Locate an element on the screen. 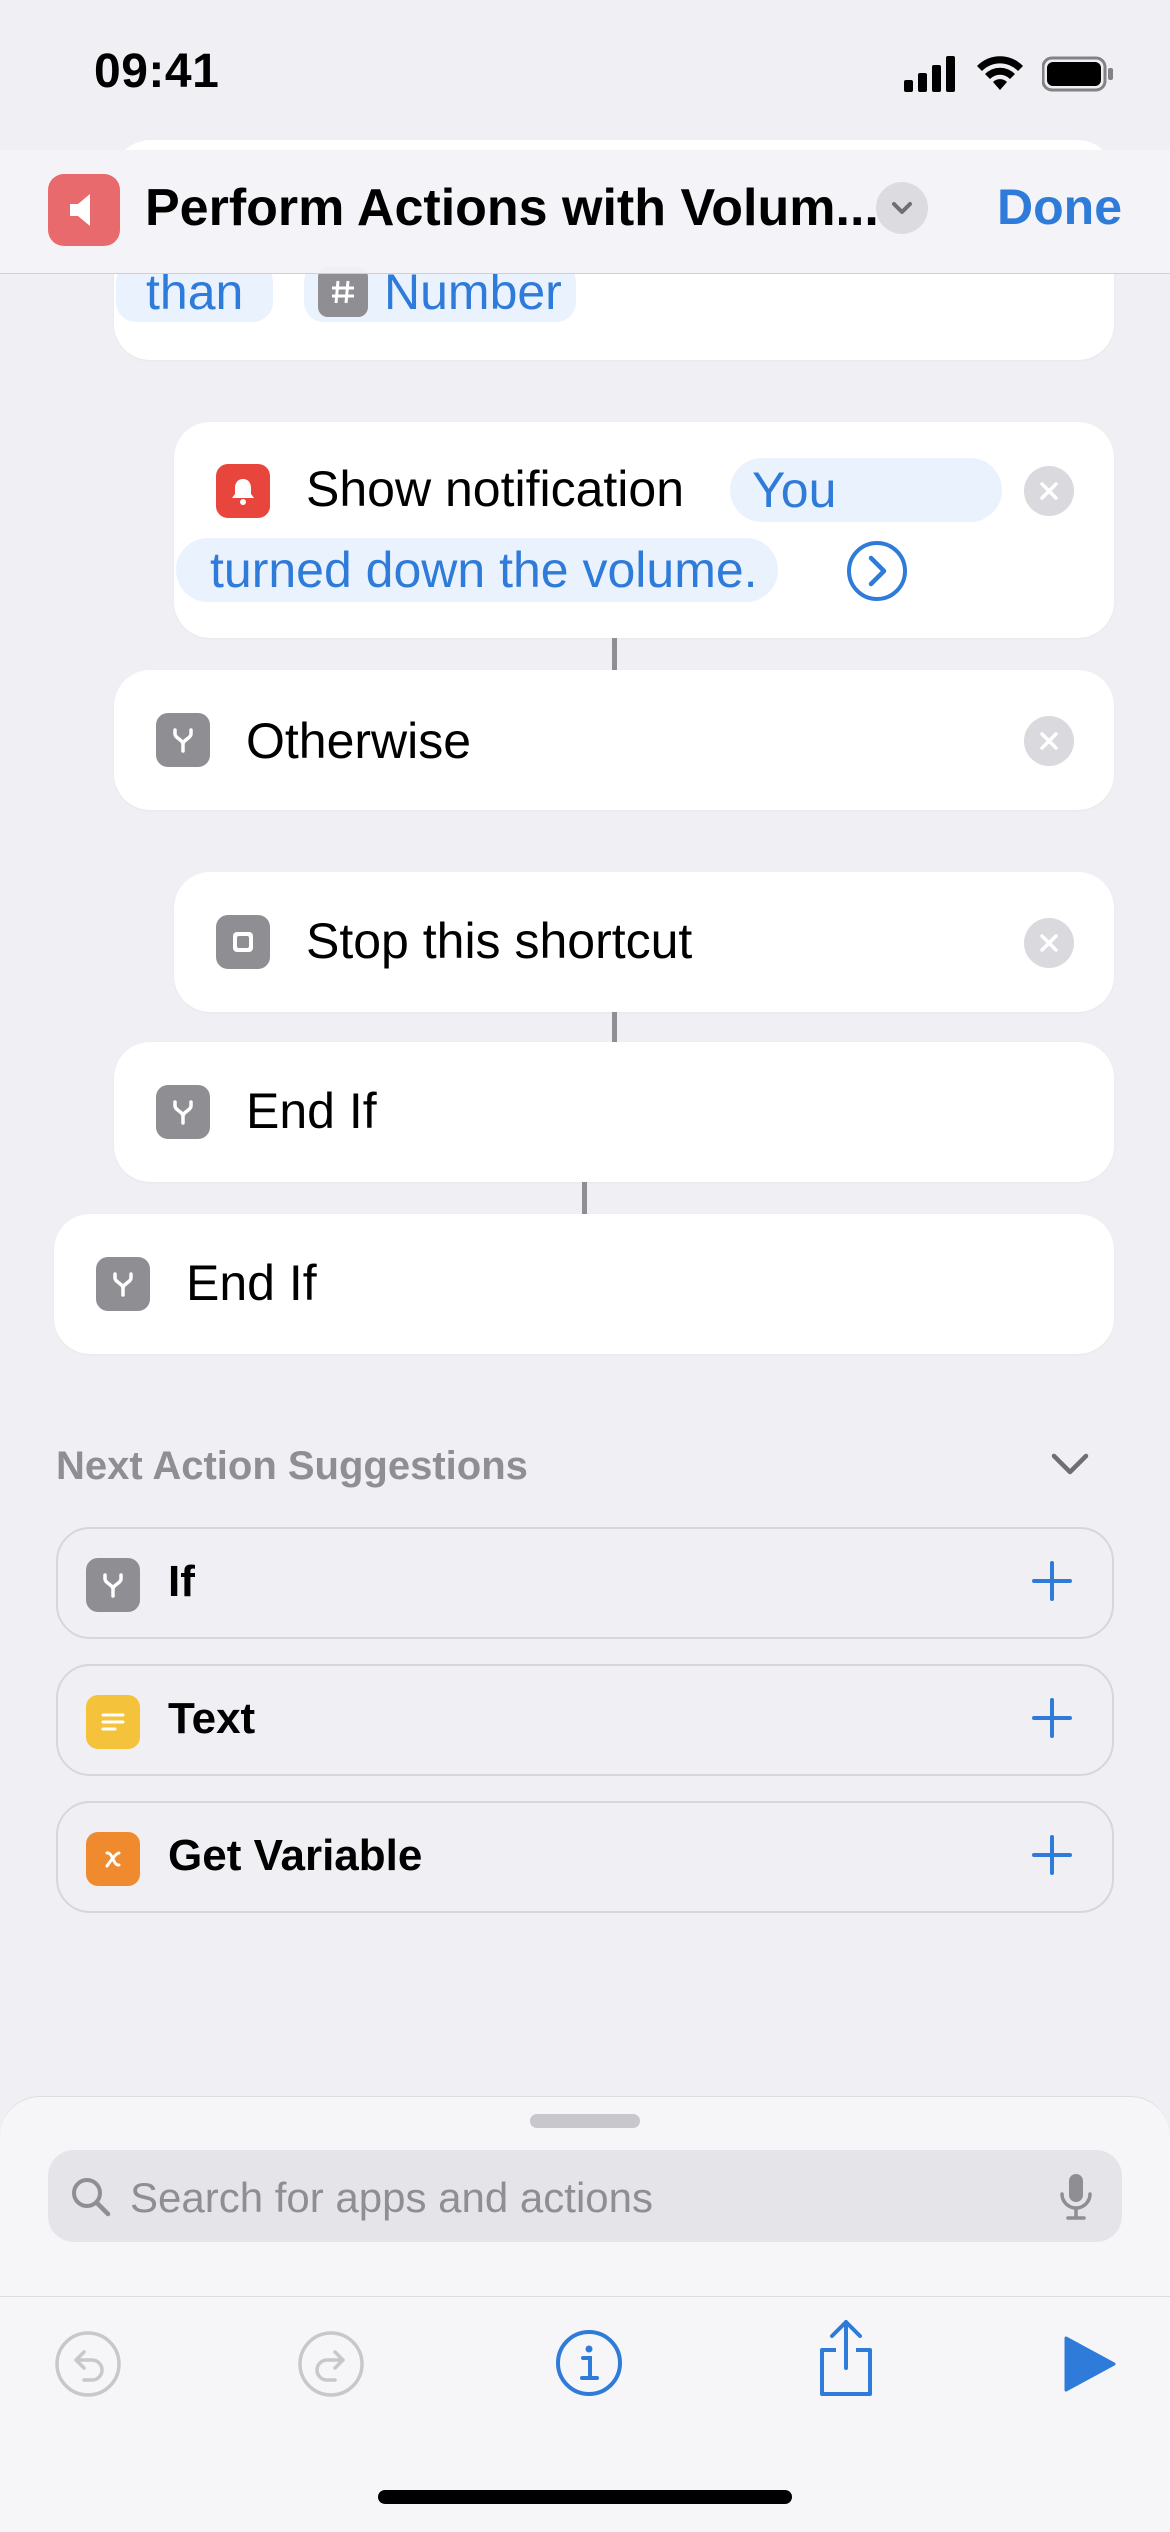 The width and height of the screenshot is (1170, 2532). remove-show-notification-button is located at coordinates (1049, 491).